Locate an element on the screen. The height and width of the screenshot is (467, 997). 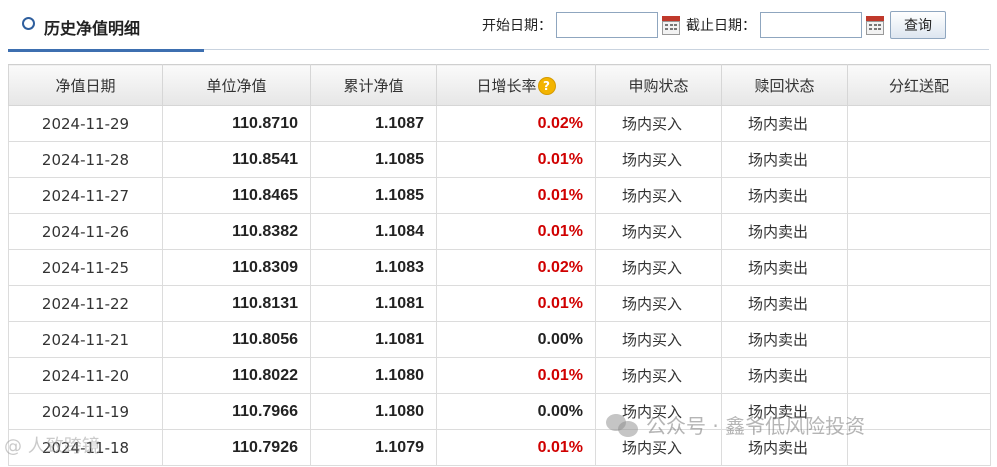
cell-date: 2024-11-25 is located at coordinates (85, 267).